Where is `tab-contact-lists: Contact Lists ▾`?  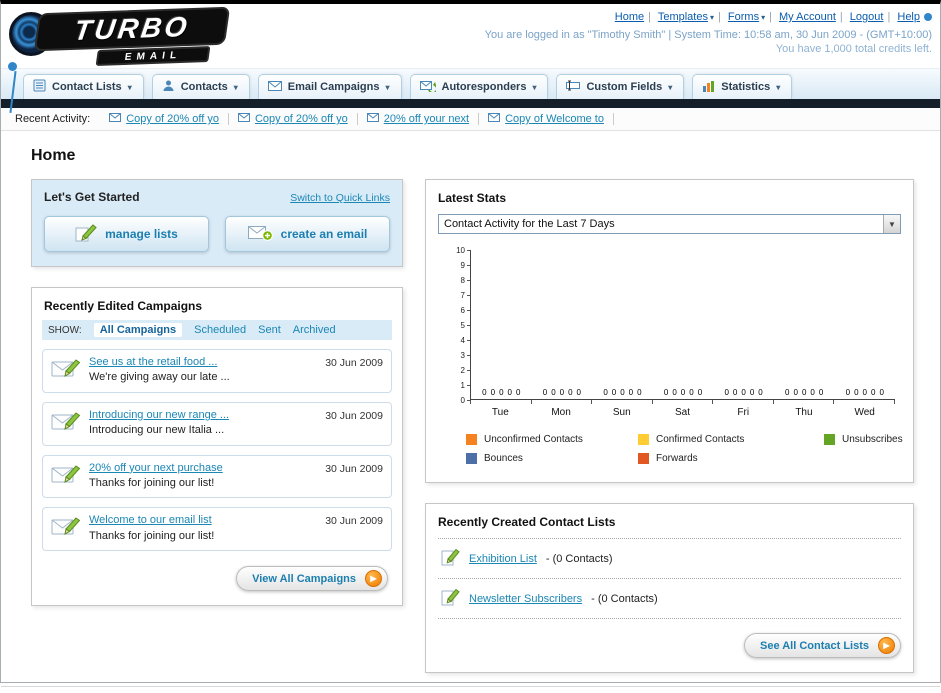 tab-contact-lists: Contact Lists ▾ is located at coordinates (83, 86).